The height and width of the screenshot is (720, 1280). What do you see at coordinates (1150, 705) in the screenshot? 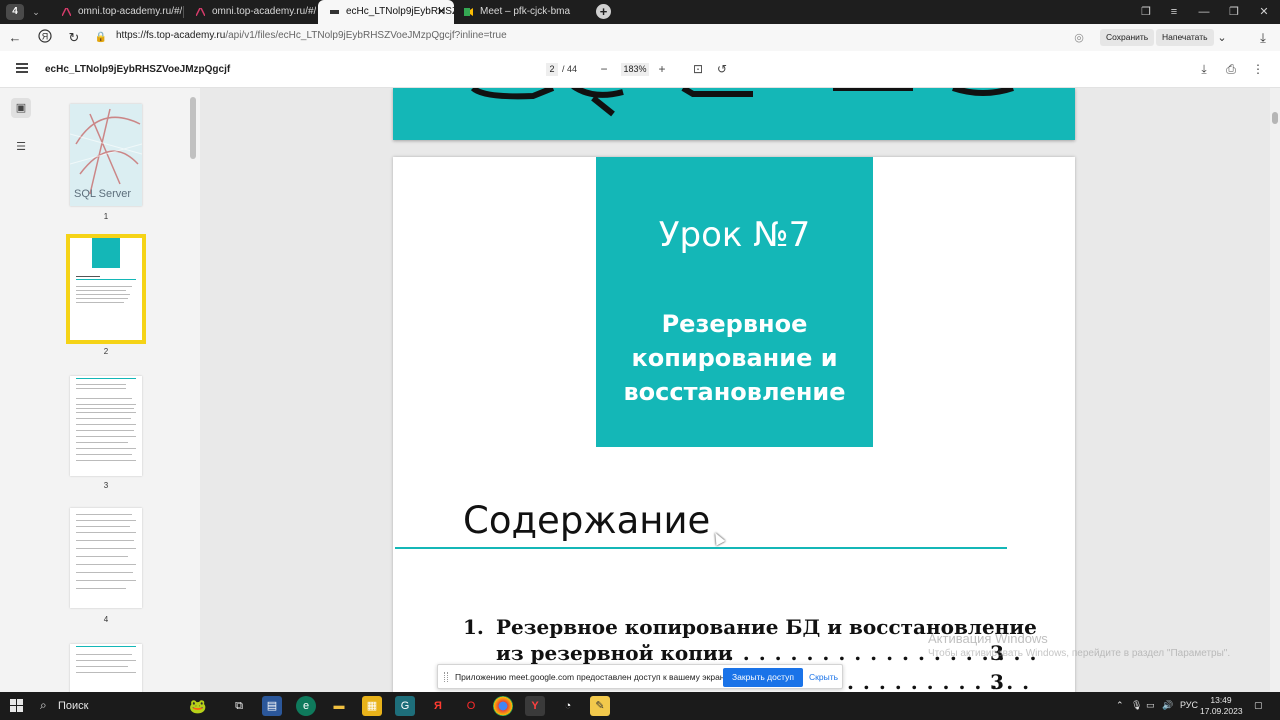
I see `network-icon: ▭` at bounding box center [1150, 705].